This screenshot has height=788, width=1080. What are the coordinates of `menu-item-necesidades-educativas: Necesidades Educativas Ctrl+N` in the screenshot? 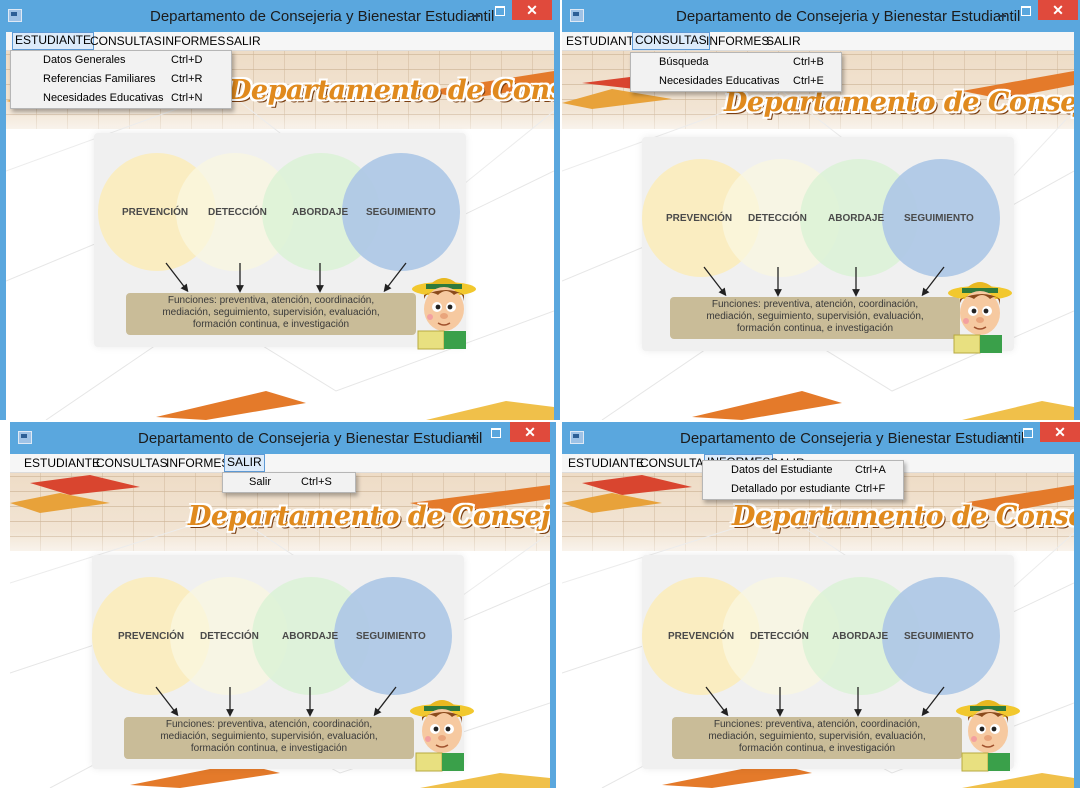 It's located at (121, 98).